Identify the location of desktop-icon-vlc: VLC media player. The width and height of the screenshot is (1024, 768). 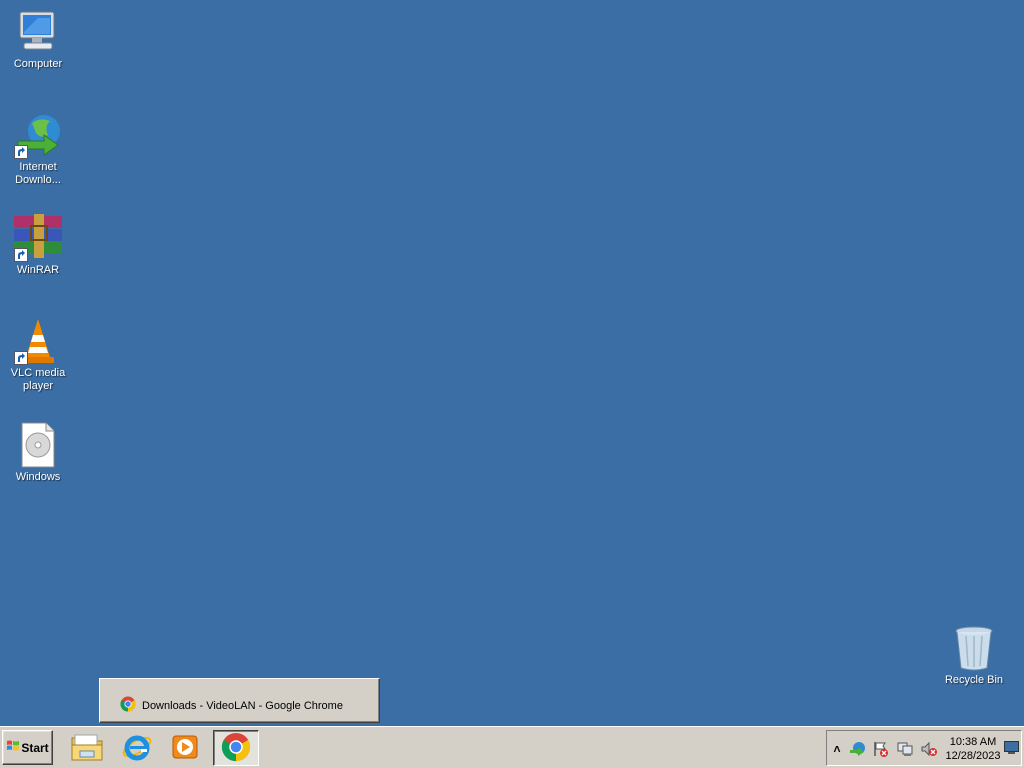
(38, 355).